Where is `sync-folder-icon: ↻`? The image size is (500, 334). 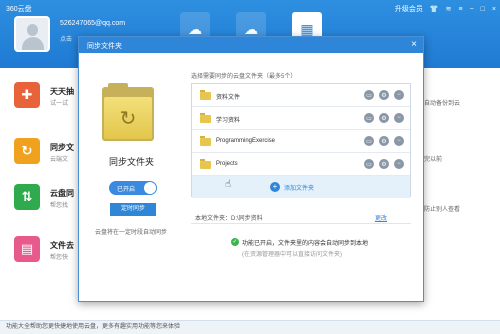 sync-folder-icon: ↻ is located at coordinates (128, 112).